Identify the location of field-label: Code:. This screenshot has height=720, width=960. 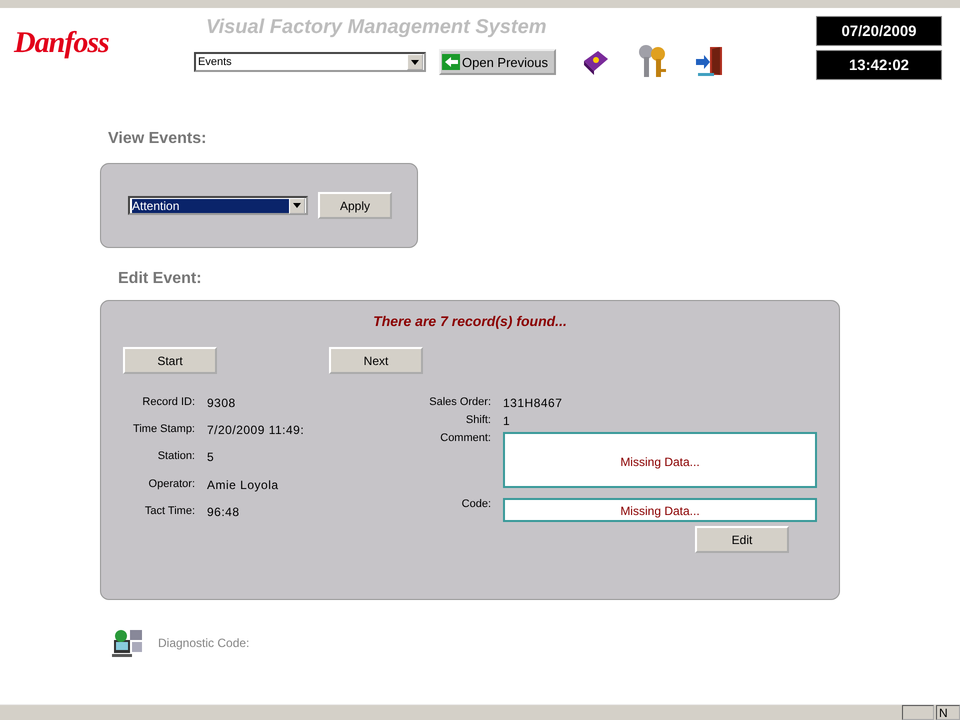
(475, 504).